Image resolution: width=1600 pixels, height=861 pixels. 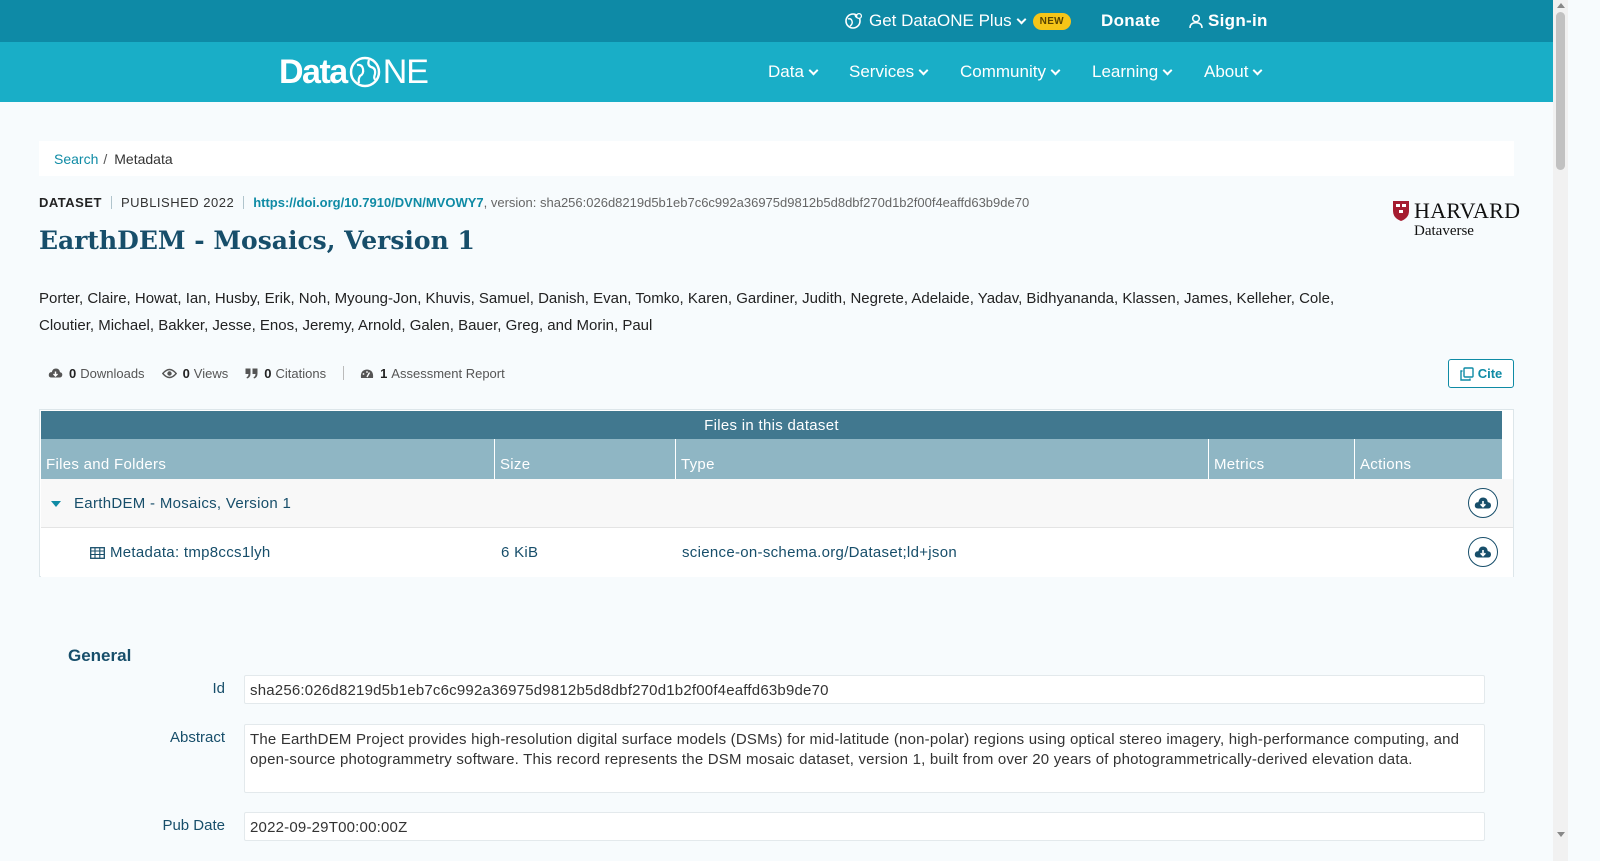 What do you see at coordinates (940, 20) in the screenshot?
I see `get-dataone-plus-label: Get DataONE Plus` at bounding box center [940, 20].